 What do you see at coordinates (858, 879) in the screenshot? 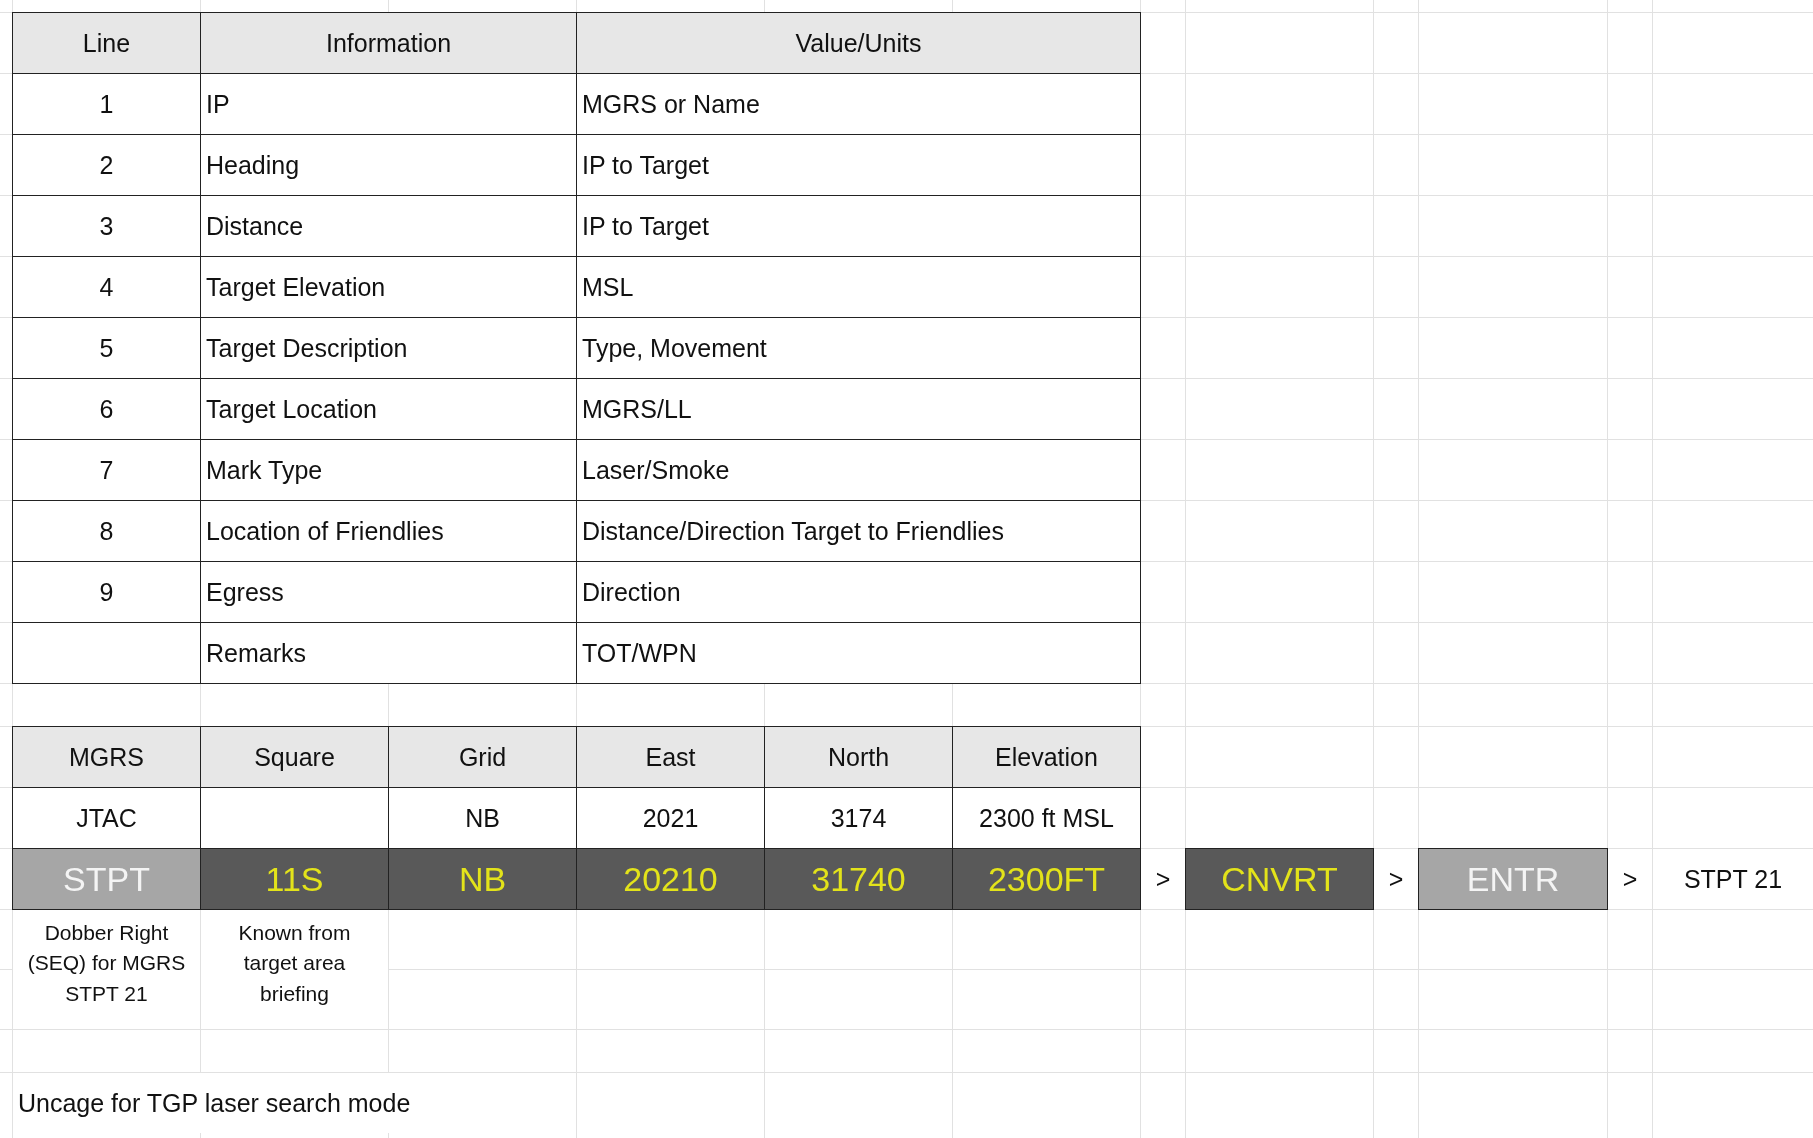
I see `key-label-cell: 31740` at bounding box center [858, 879].